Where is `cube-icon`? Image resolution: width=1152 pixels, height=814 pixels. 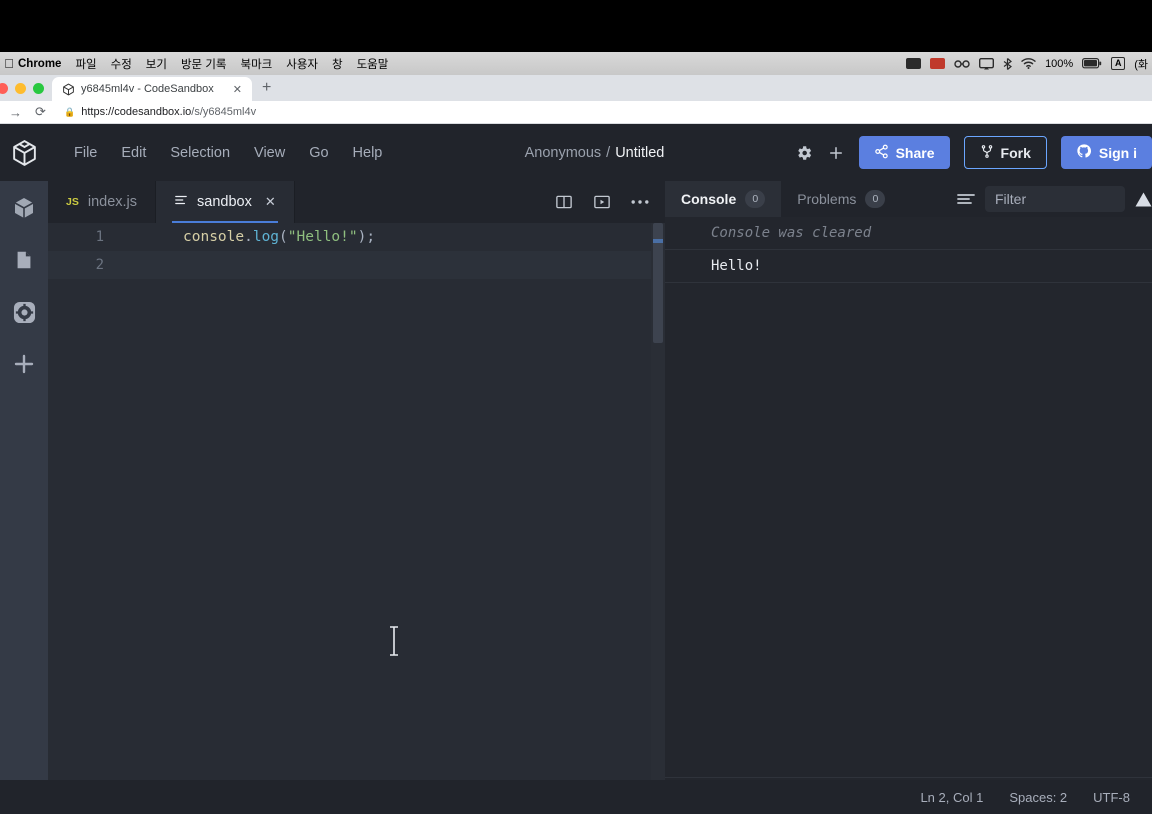 cube-icon is located at coordinates (24, 208).